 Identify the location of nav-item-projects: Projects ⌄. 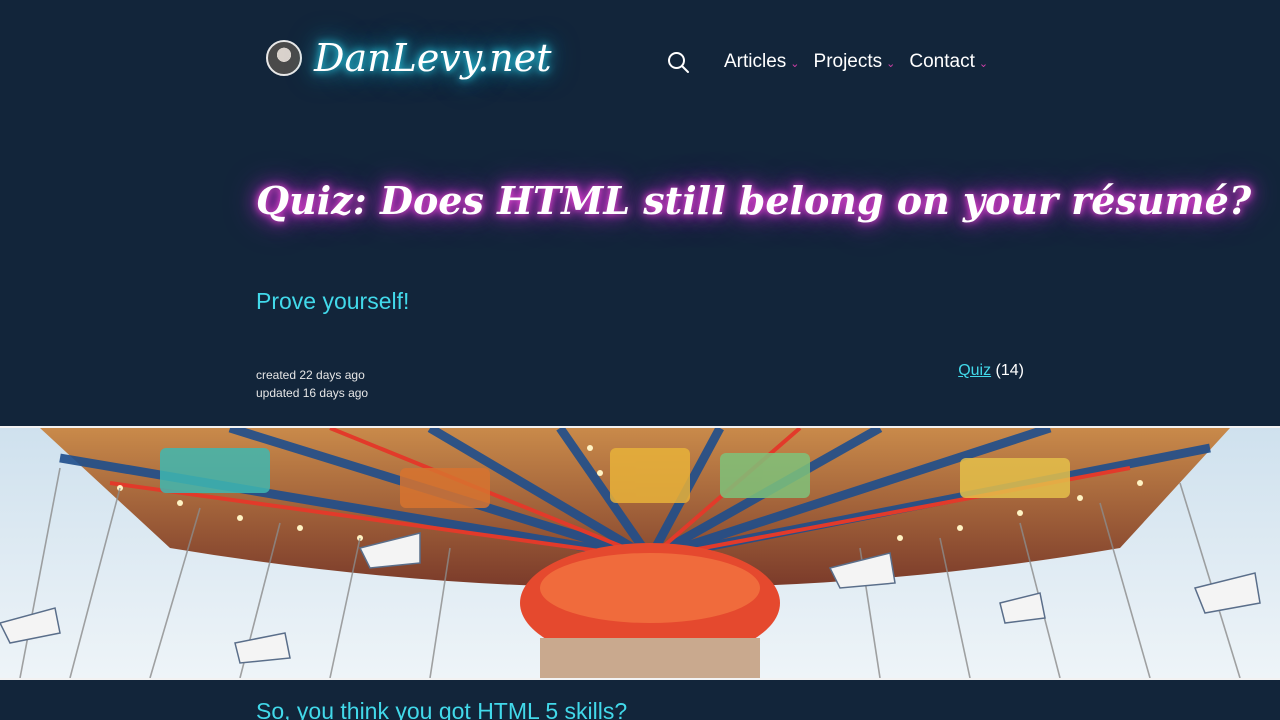
(855, 62).